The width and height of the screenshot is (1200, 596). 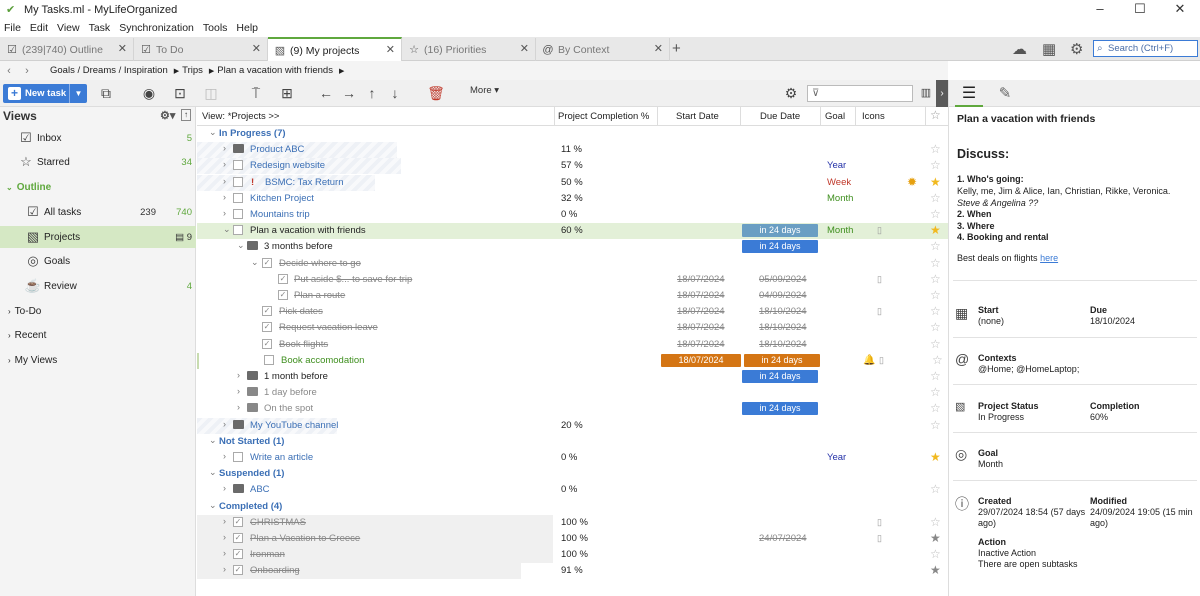 What do you see at coordinates (305, 538) in the screenshot?
I see `task-title: Plan a Vacation to Greece` at bounding box center [305, 538].